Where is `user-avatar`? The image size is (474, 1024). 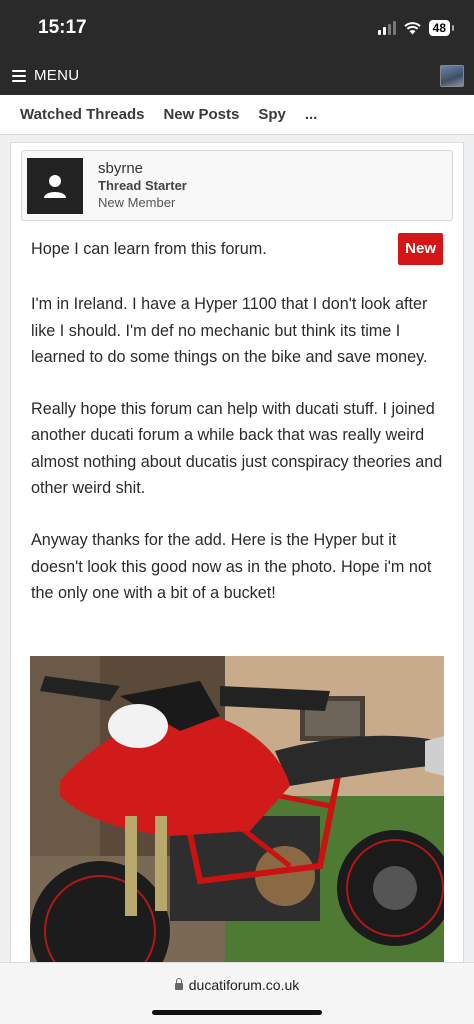 user-avatar is located at coordinates (452, 75).